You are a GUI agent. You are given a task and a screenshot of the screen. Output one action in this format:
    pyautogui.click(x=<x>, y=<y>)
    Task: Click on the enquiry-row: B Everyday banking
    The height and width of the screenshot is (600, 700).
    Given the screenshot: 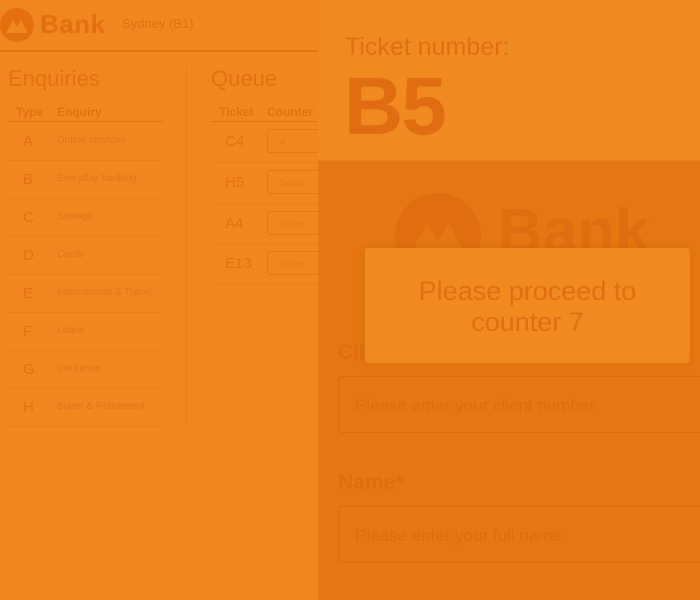 What is the action you would take?
    pyautogui.click(x=86, y=179)
    